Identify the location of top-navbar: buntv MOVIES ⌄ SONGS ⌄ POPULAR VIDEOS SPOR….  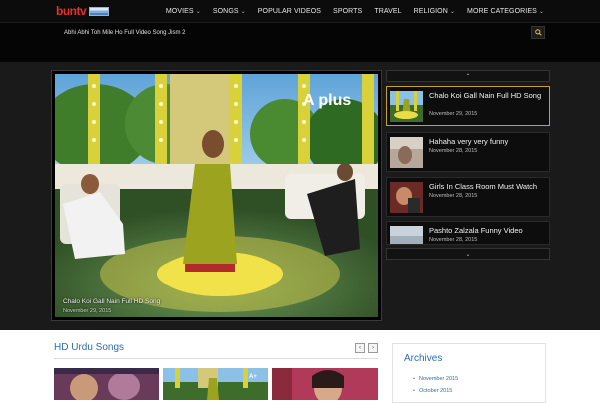
(300, 11).